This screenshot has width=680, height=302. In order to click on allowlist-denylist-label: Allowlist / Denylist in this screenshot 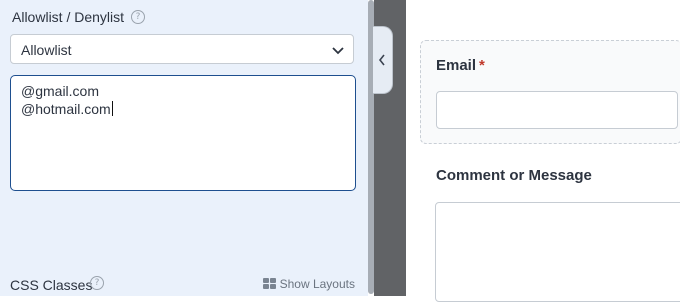, I will do `click(68, 17)`.